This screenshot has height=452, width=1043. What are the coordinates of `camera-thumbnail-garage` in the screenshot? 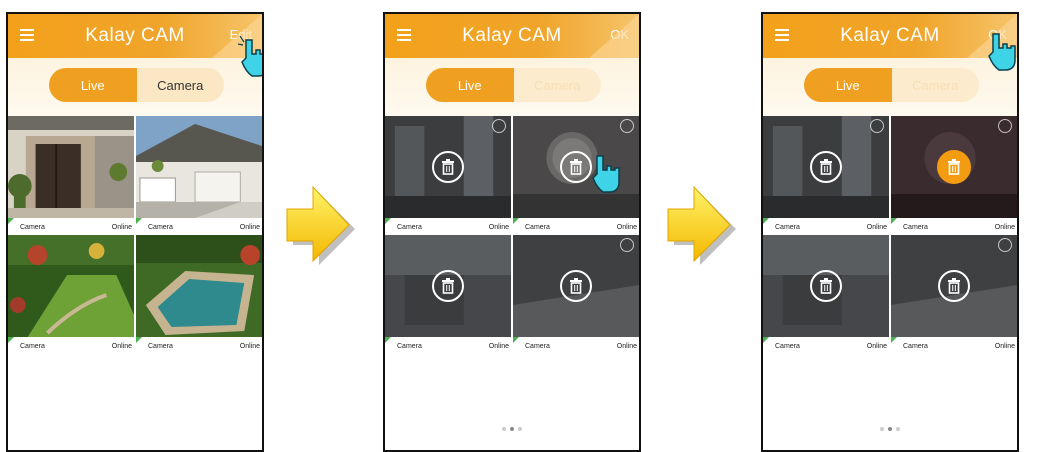 It's located at (199, 167).